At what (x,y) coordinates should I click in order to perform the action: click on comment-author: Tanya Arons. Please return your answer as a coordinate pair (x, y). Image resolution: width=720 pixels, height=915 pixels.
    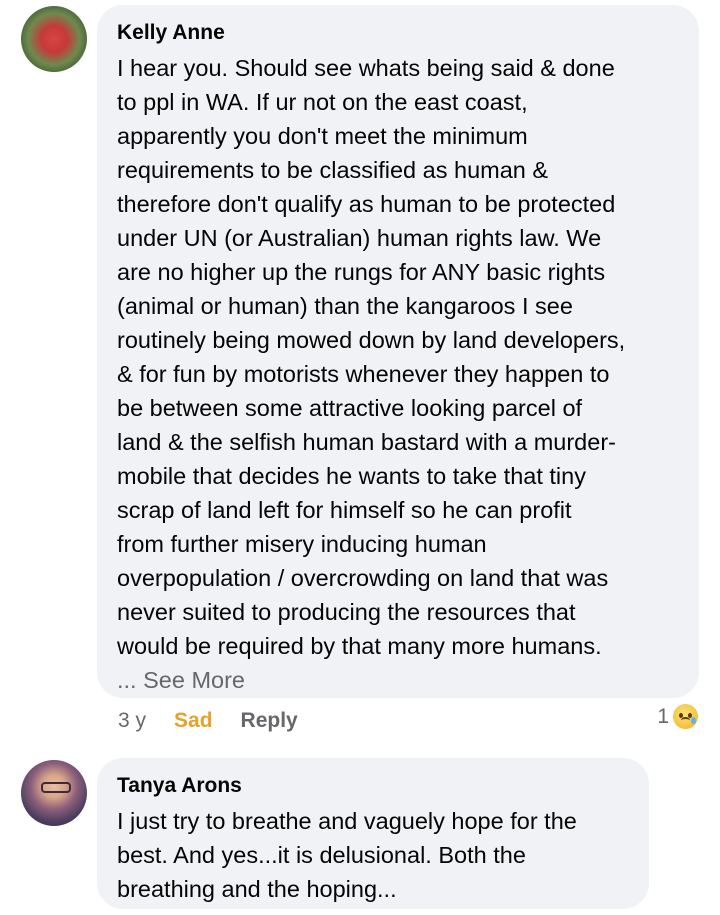
    Looking at the image, I should click on (373, 786).